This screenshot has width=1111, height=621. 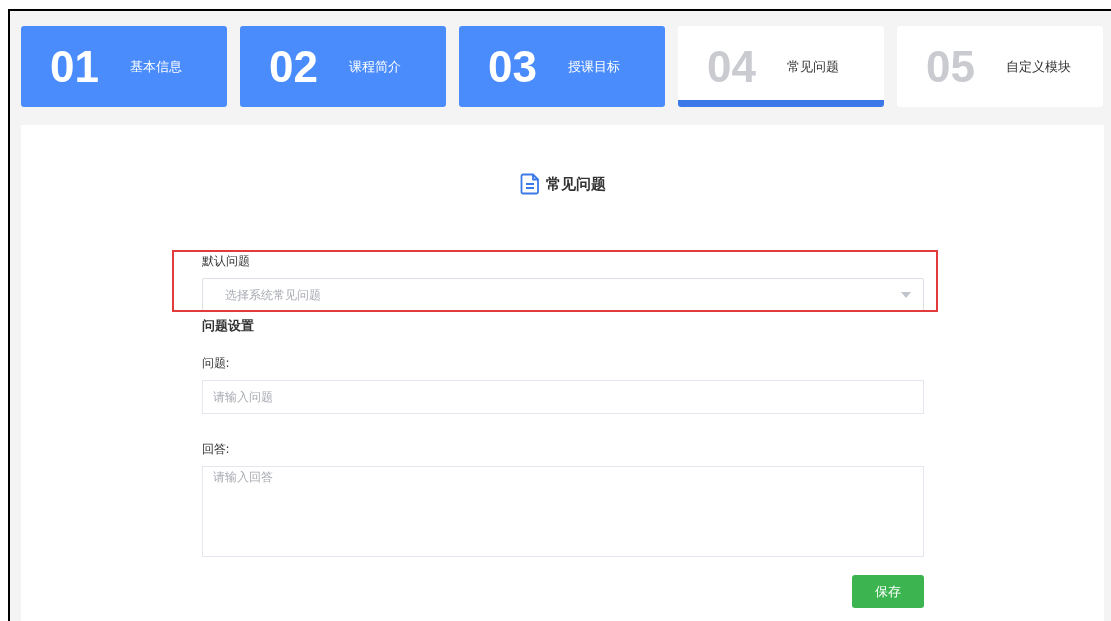 I want to click on field-label: 问题:, so click(x=215, y=363).